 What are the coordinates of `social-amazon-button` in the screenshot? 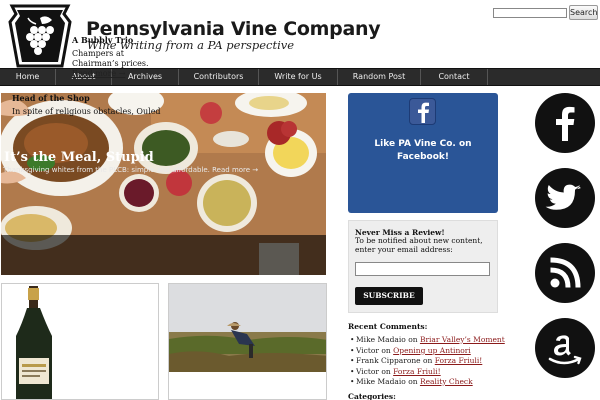 It's located at (565, 348).